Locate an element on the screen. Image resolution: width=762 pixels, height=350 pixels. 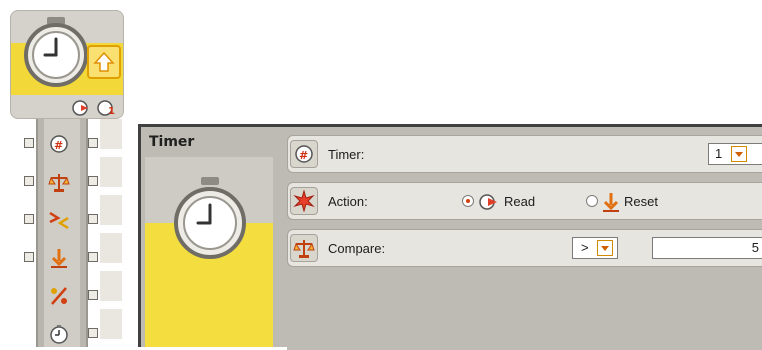
reset-radio is located at coordinates (592, 201).